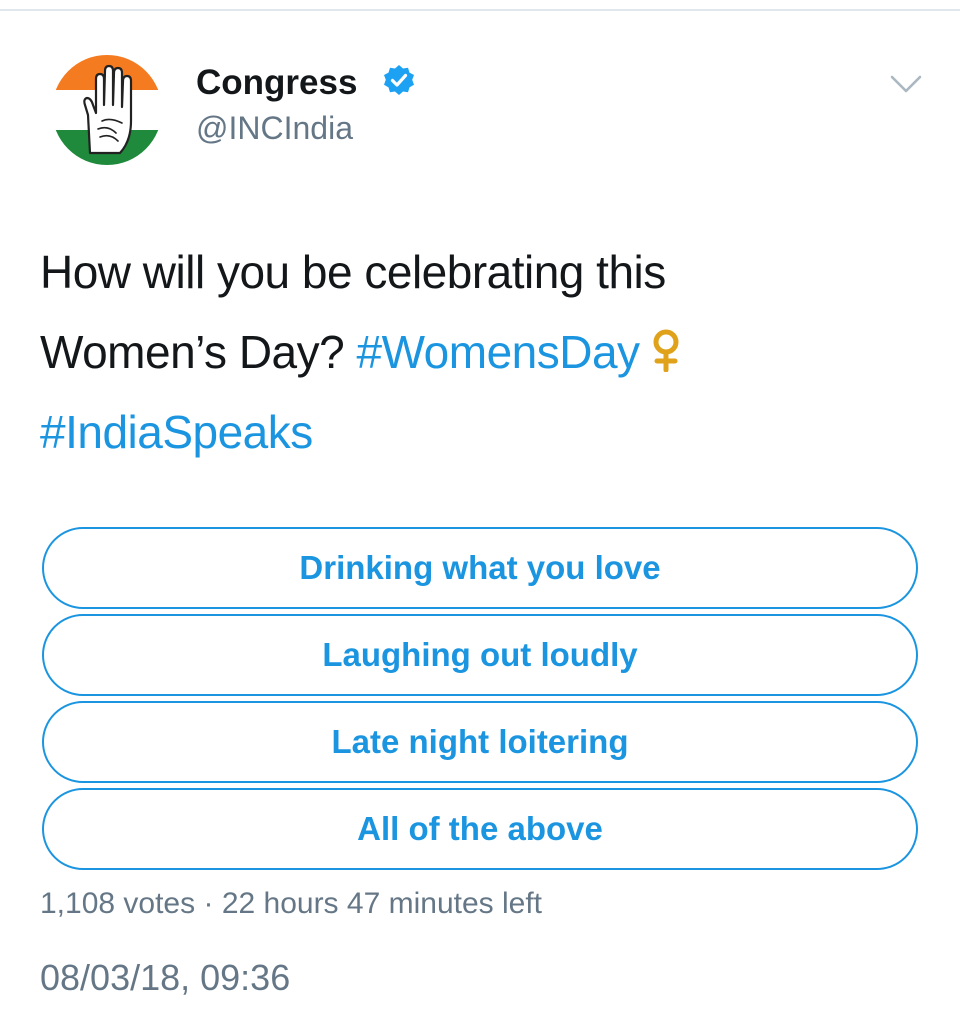  What do you see at coordinates (381, 903) in the screenshot?
I see `poll-time-left: 22 hours 47 minutes left` at bounding box center [381, 903].